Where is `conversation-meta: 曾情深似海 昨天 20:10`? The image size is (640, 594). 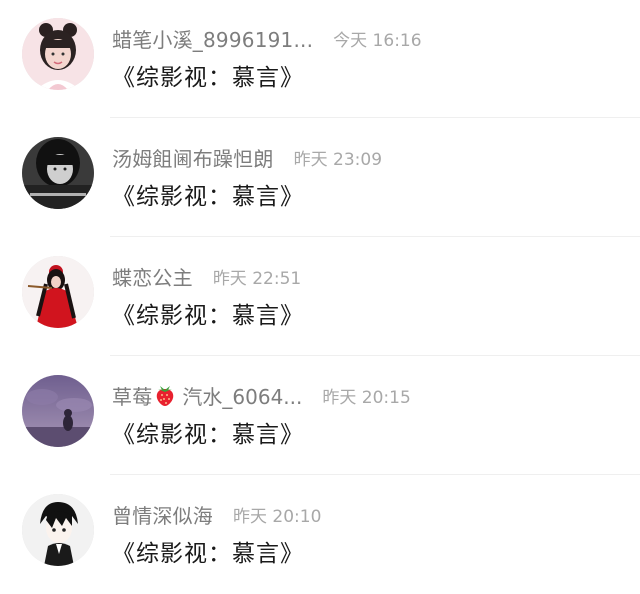 conversation-meta: 曾情深似海 昨天 20:10 is located at coordinates (216, 514).